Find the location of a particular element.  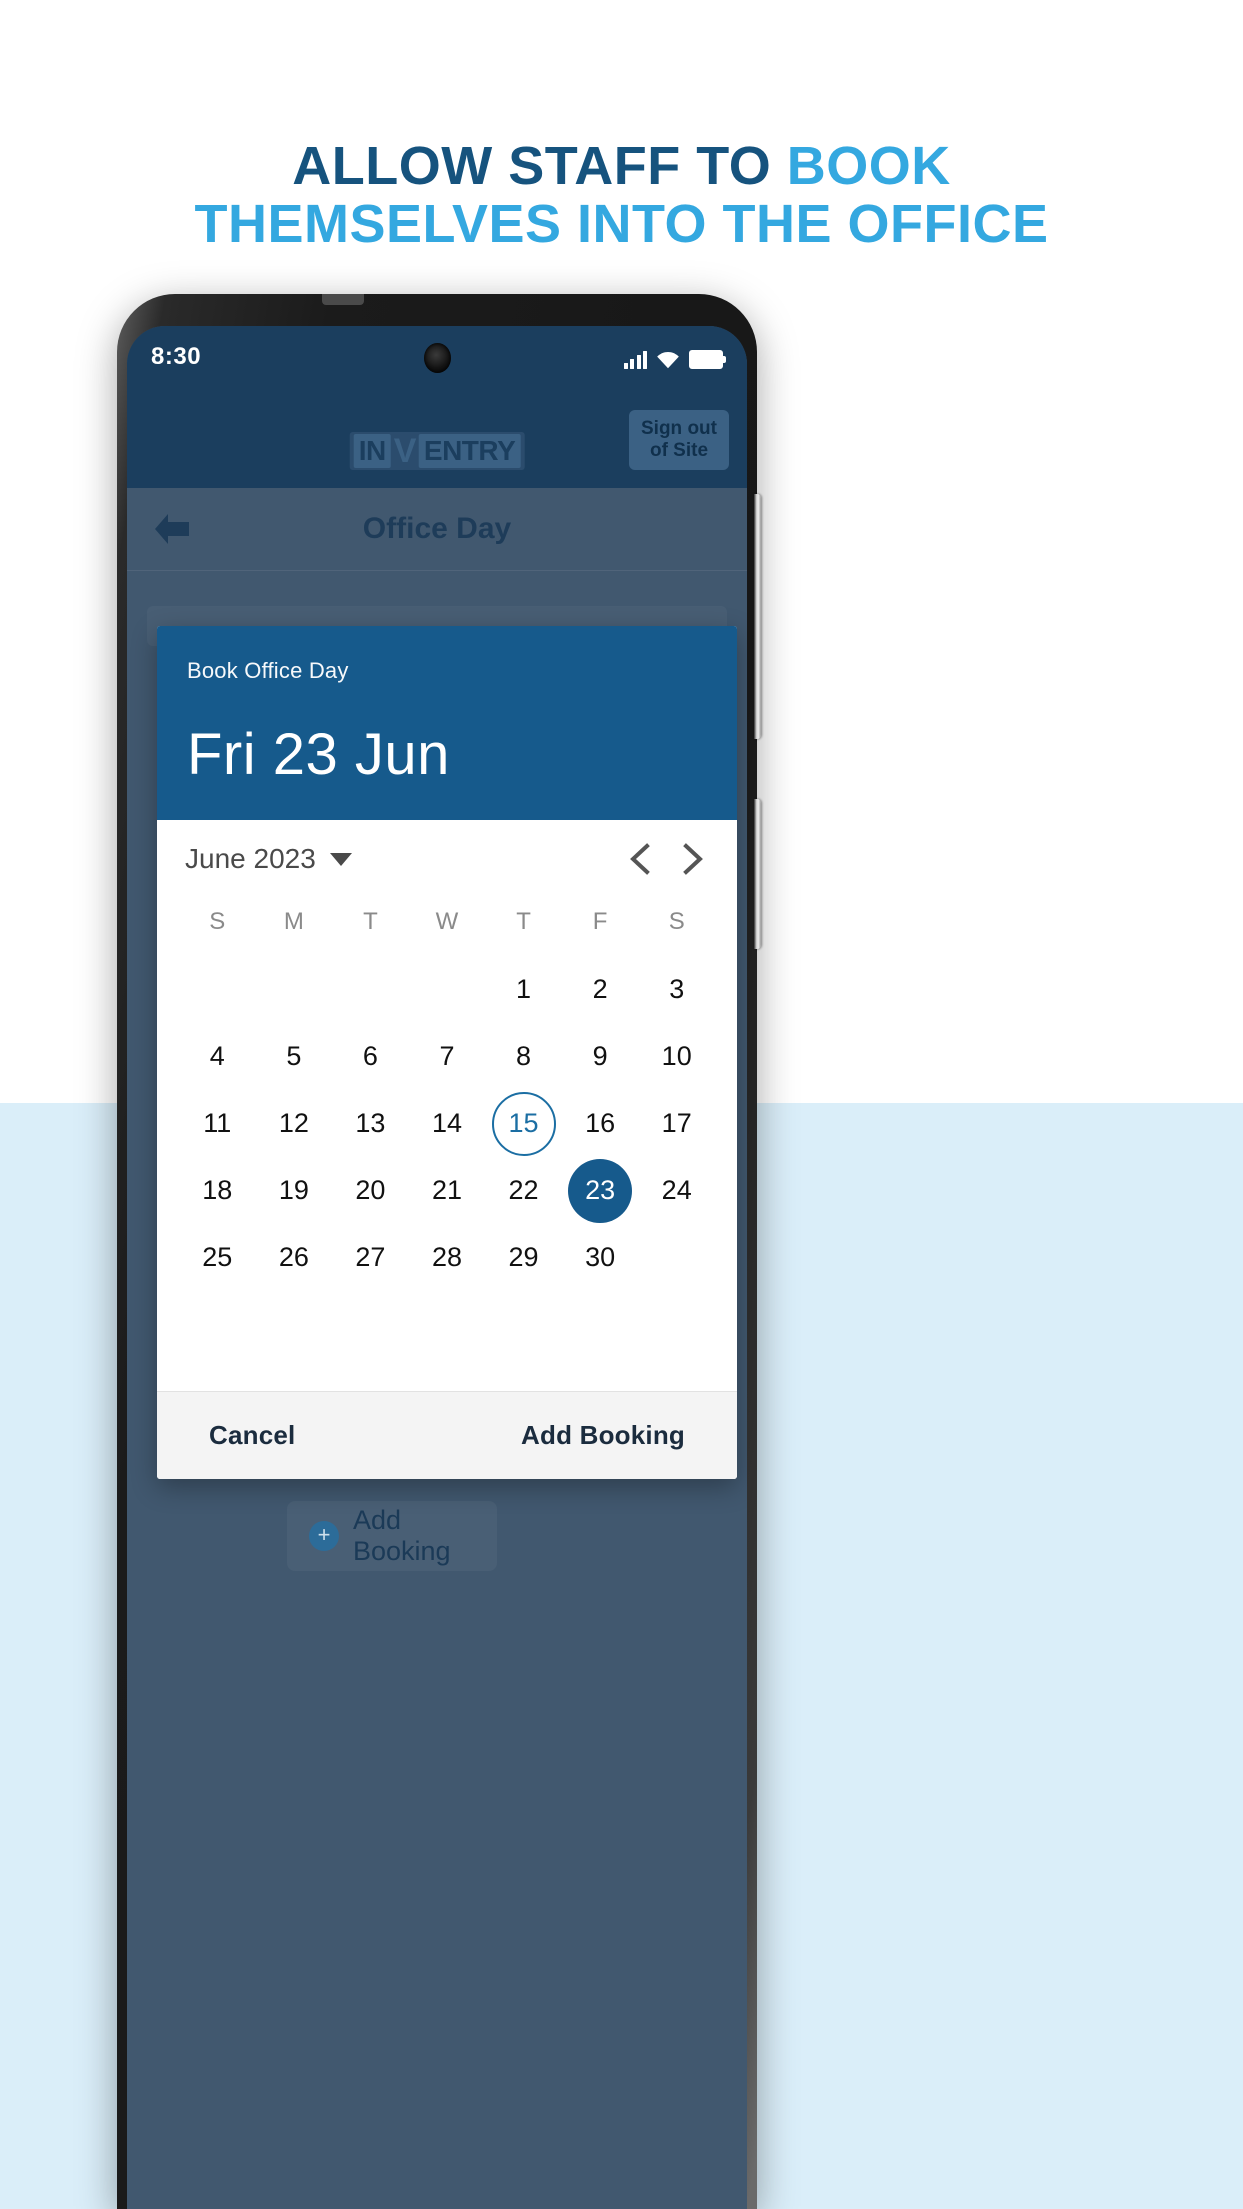

weekday-header-1: M is located at coordinates (293, 921).